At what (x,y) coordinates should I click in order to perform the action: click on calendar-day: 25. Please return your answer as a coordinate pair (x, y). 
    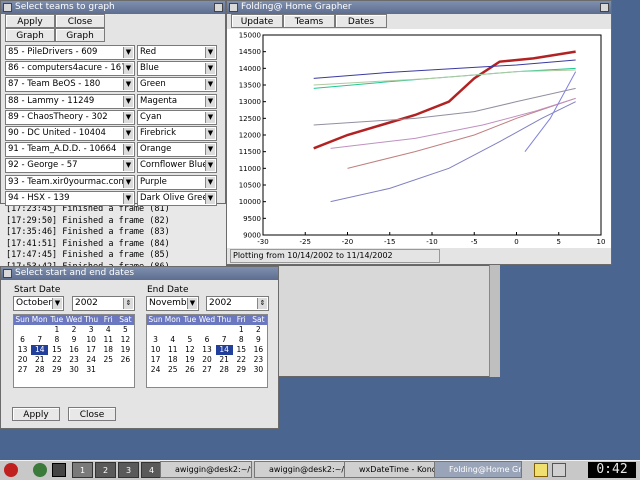
    Looking at the image, I should click on (108, 360).